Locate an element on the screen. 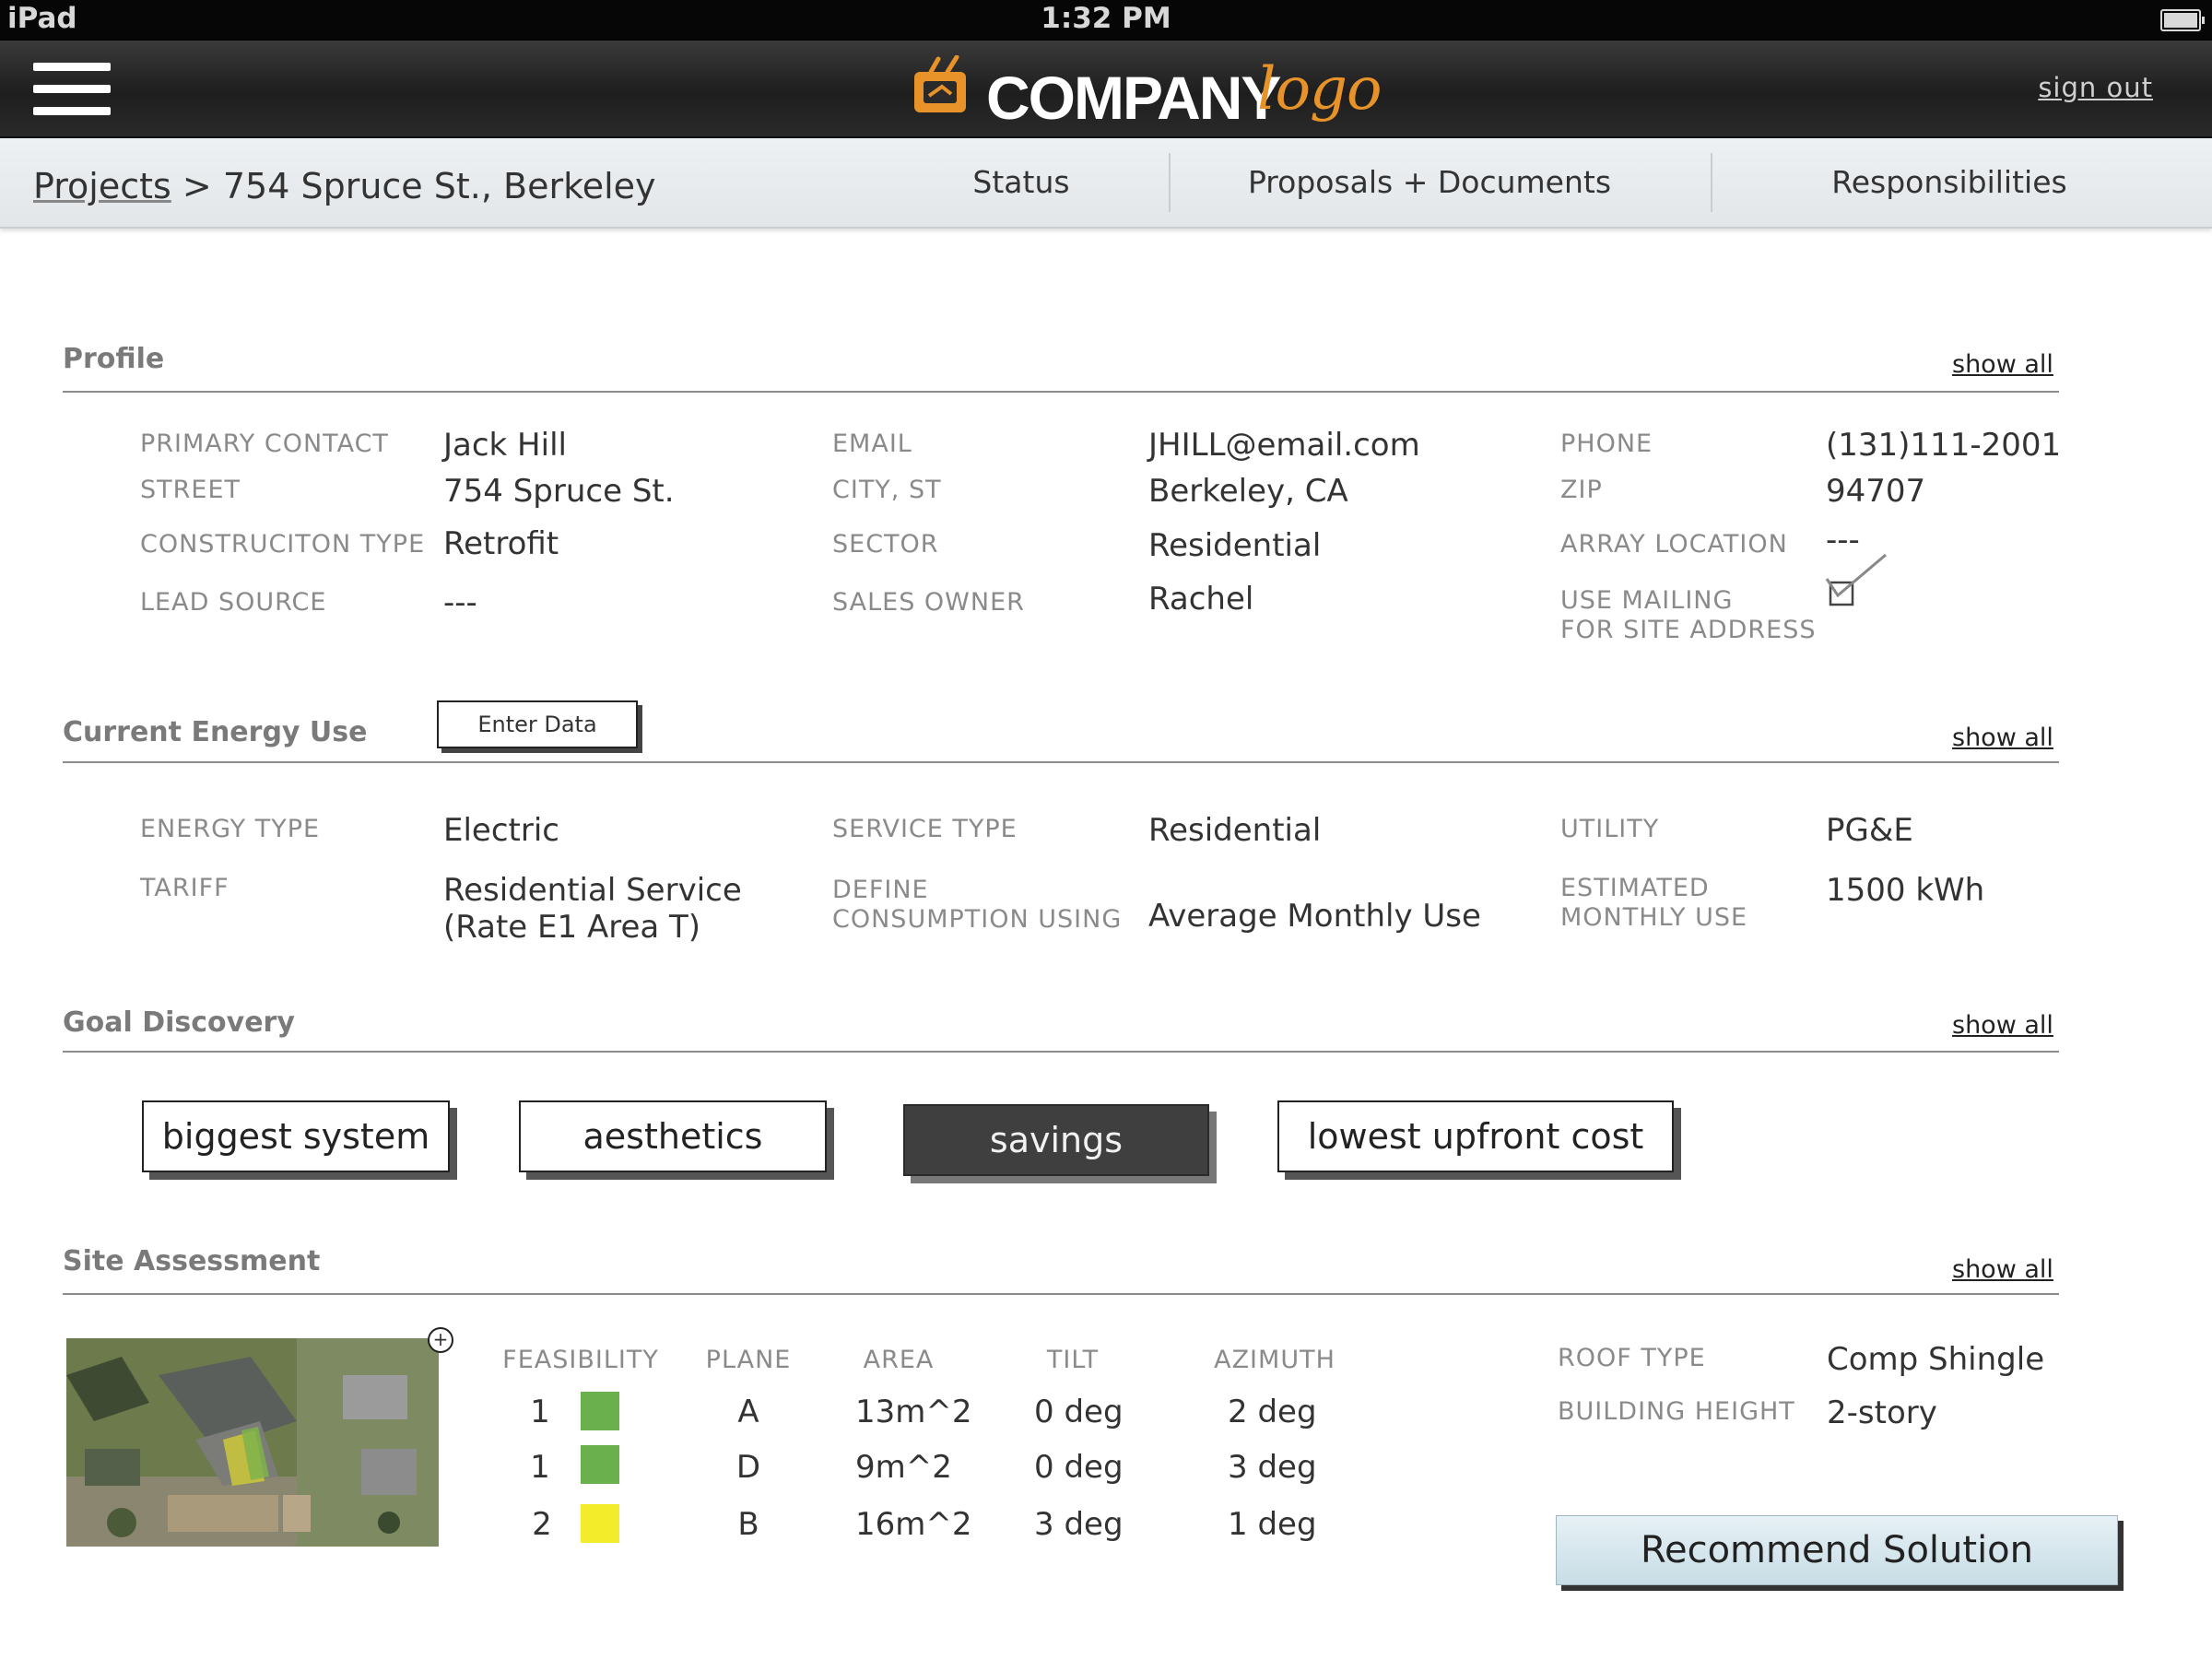  sales-owner-label: SALES OWNER is located at coordinates (928, 602).